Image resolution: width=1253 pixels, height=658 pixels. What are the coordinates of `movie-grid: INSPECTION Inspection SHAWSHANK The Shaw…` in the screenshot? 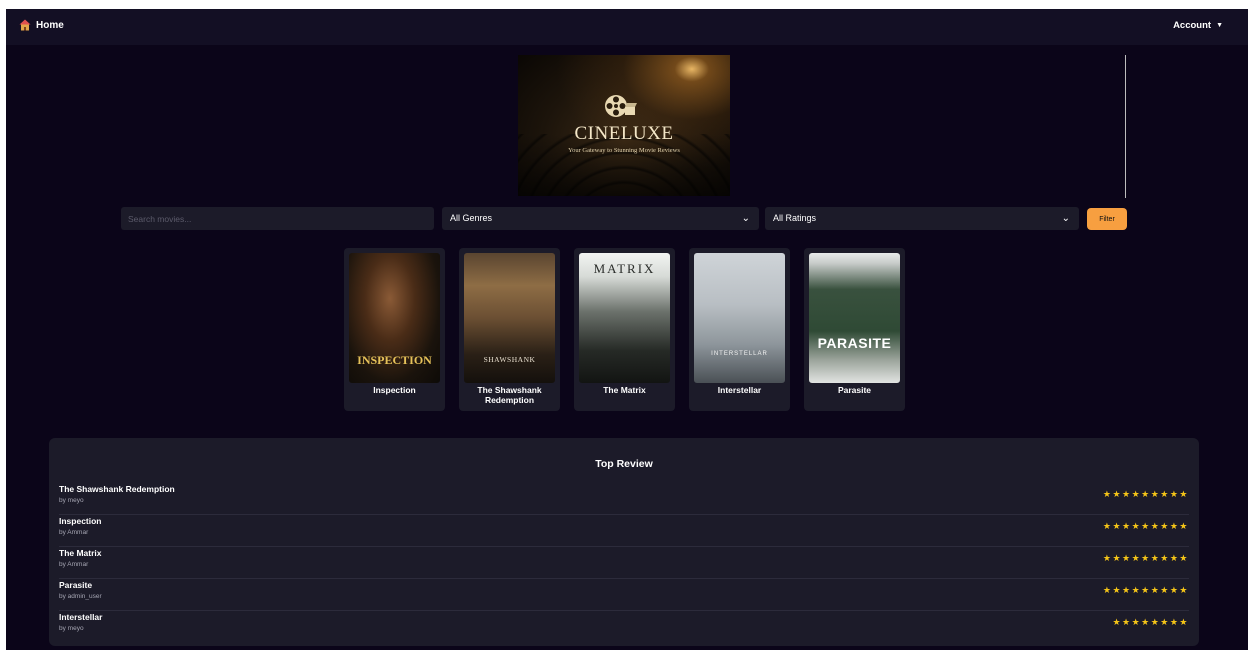 It's located at (624, 329).